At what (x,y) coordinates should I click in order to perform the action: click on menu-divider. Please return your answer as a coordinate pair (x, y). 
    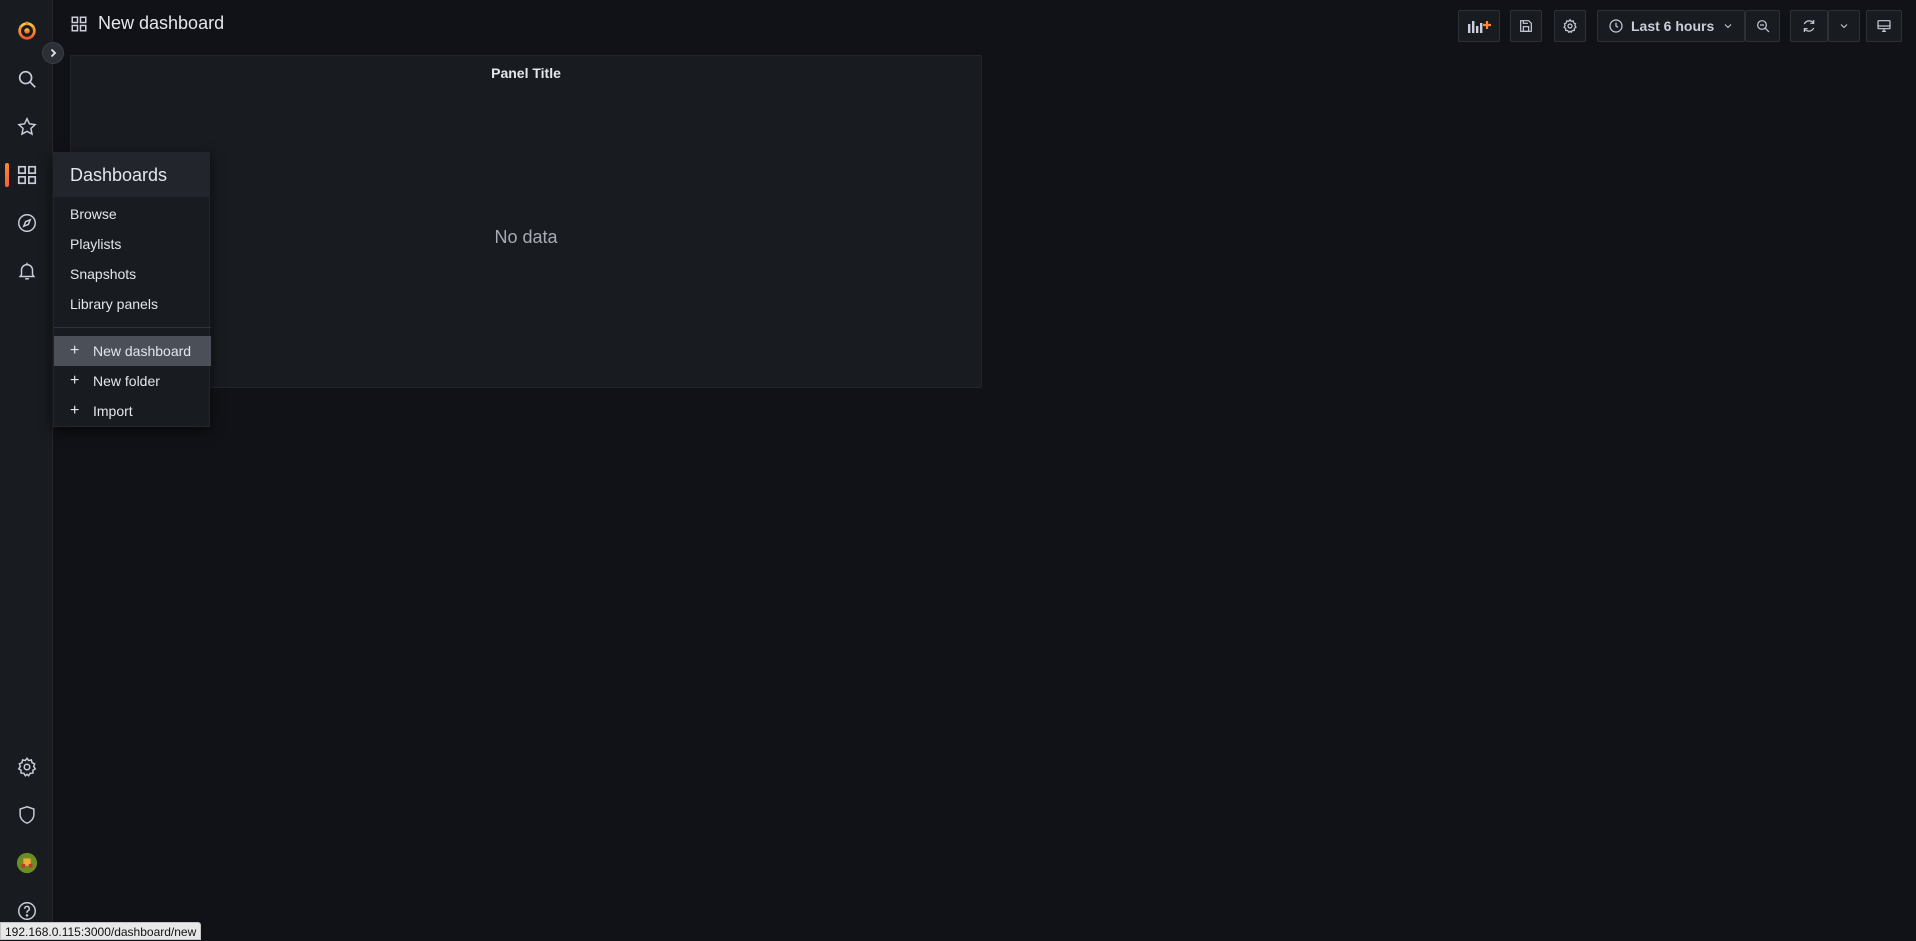
    Looking at the image, I should click on (132, 327).